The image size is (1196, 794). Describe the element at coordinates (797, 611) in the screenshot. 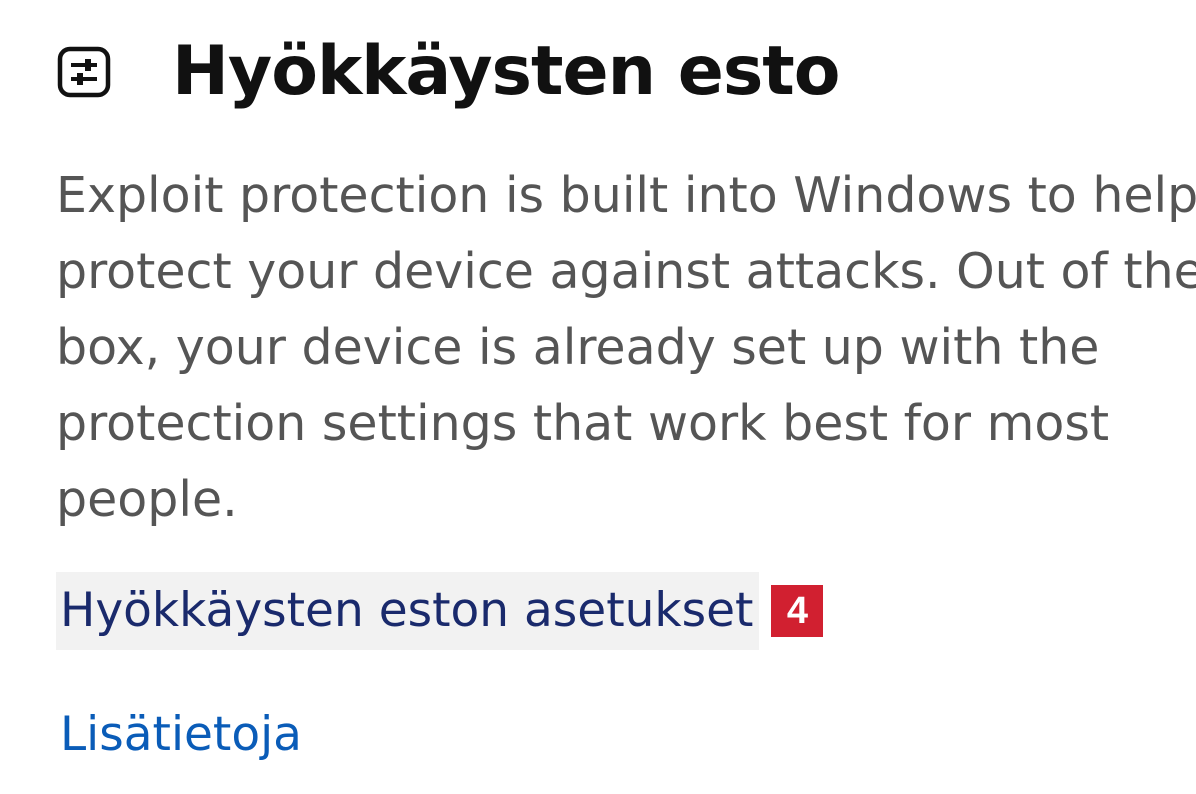

I see `step-number-badge: 4` at that location.